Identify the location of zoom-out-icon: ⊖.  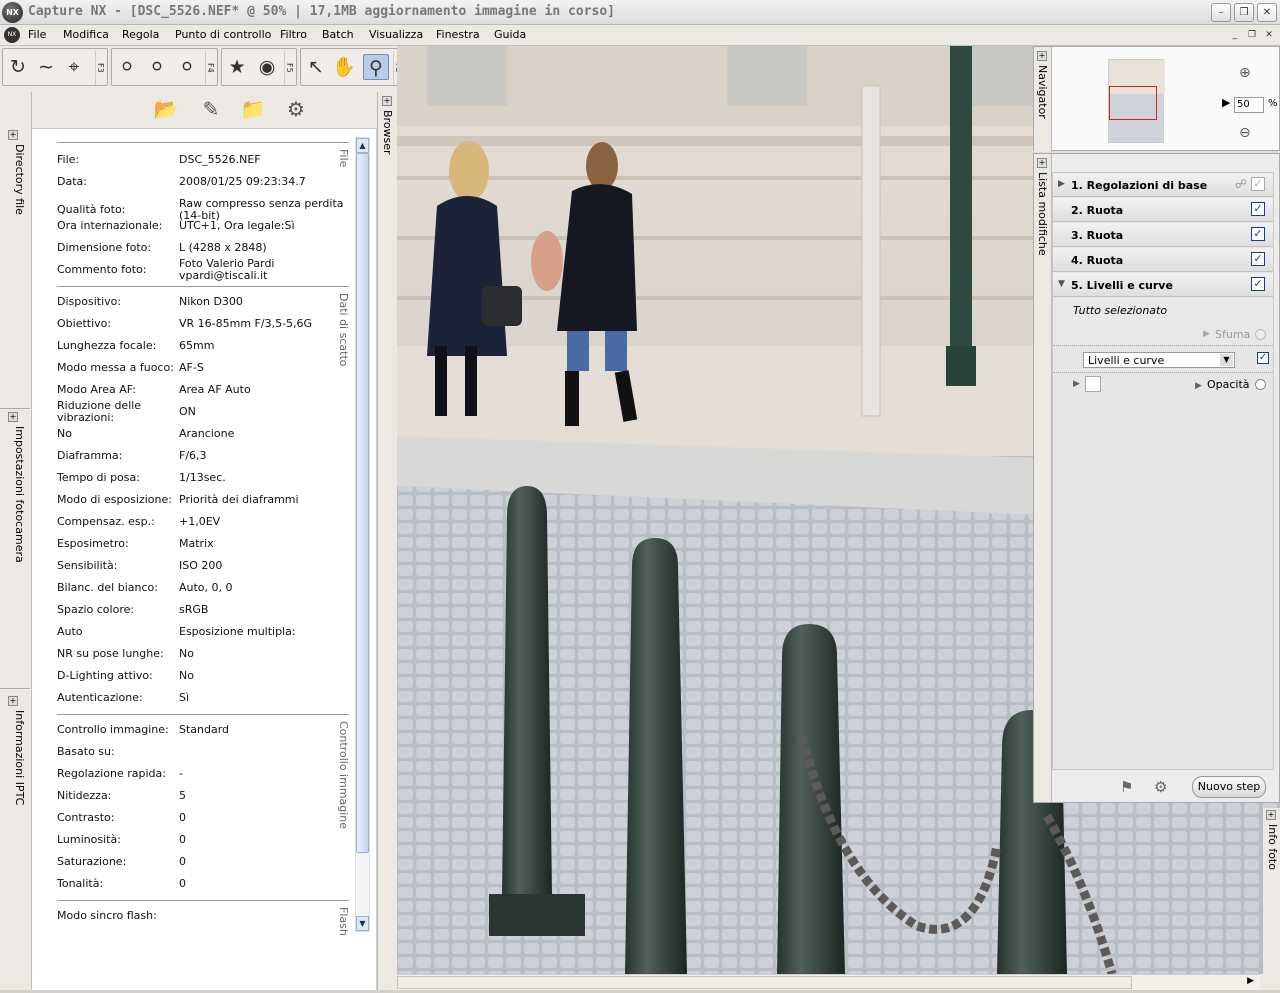
(1245, 133).